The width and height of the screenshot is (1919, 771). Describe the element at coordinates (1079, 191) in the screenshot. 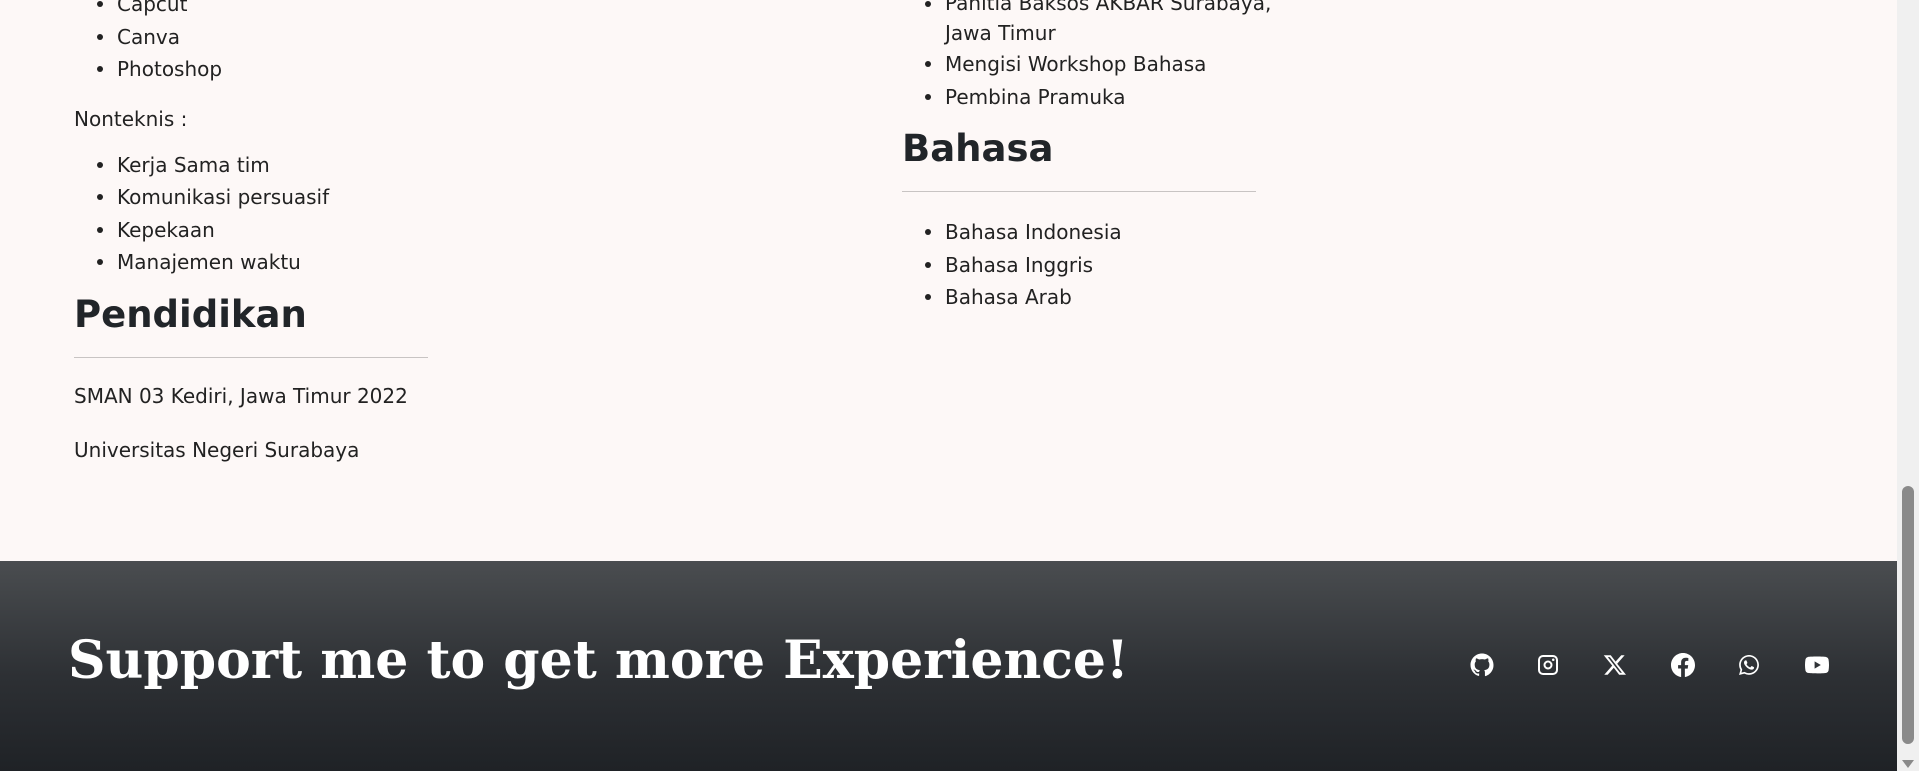

I see `language-divider` at that location.